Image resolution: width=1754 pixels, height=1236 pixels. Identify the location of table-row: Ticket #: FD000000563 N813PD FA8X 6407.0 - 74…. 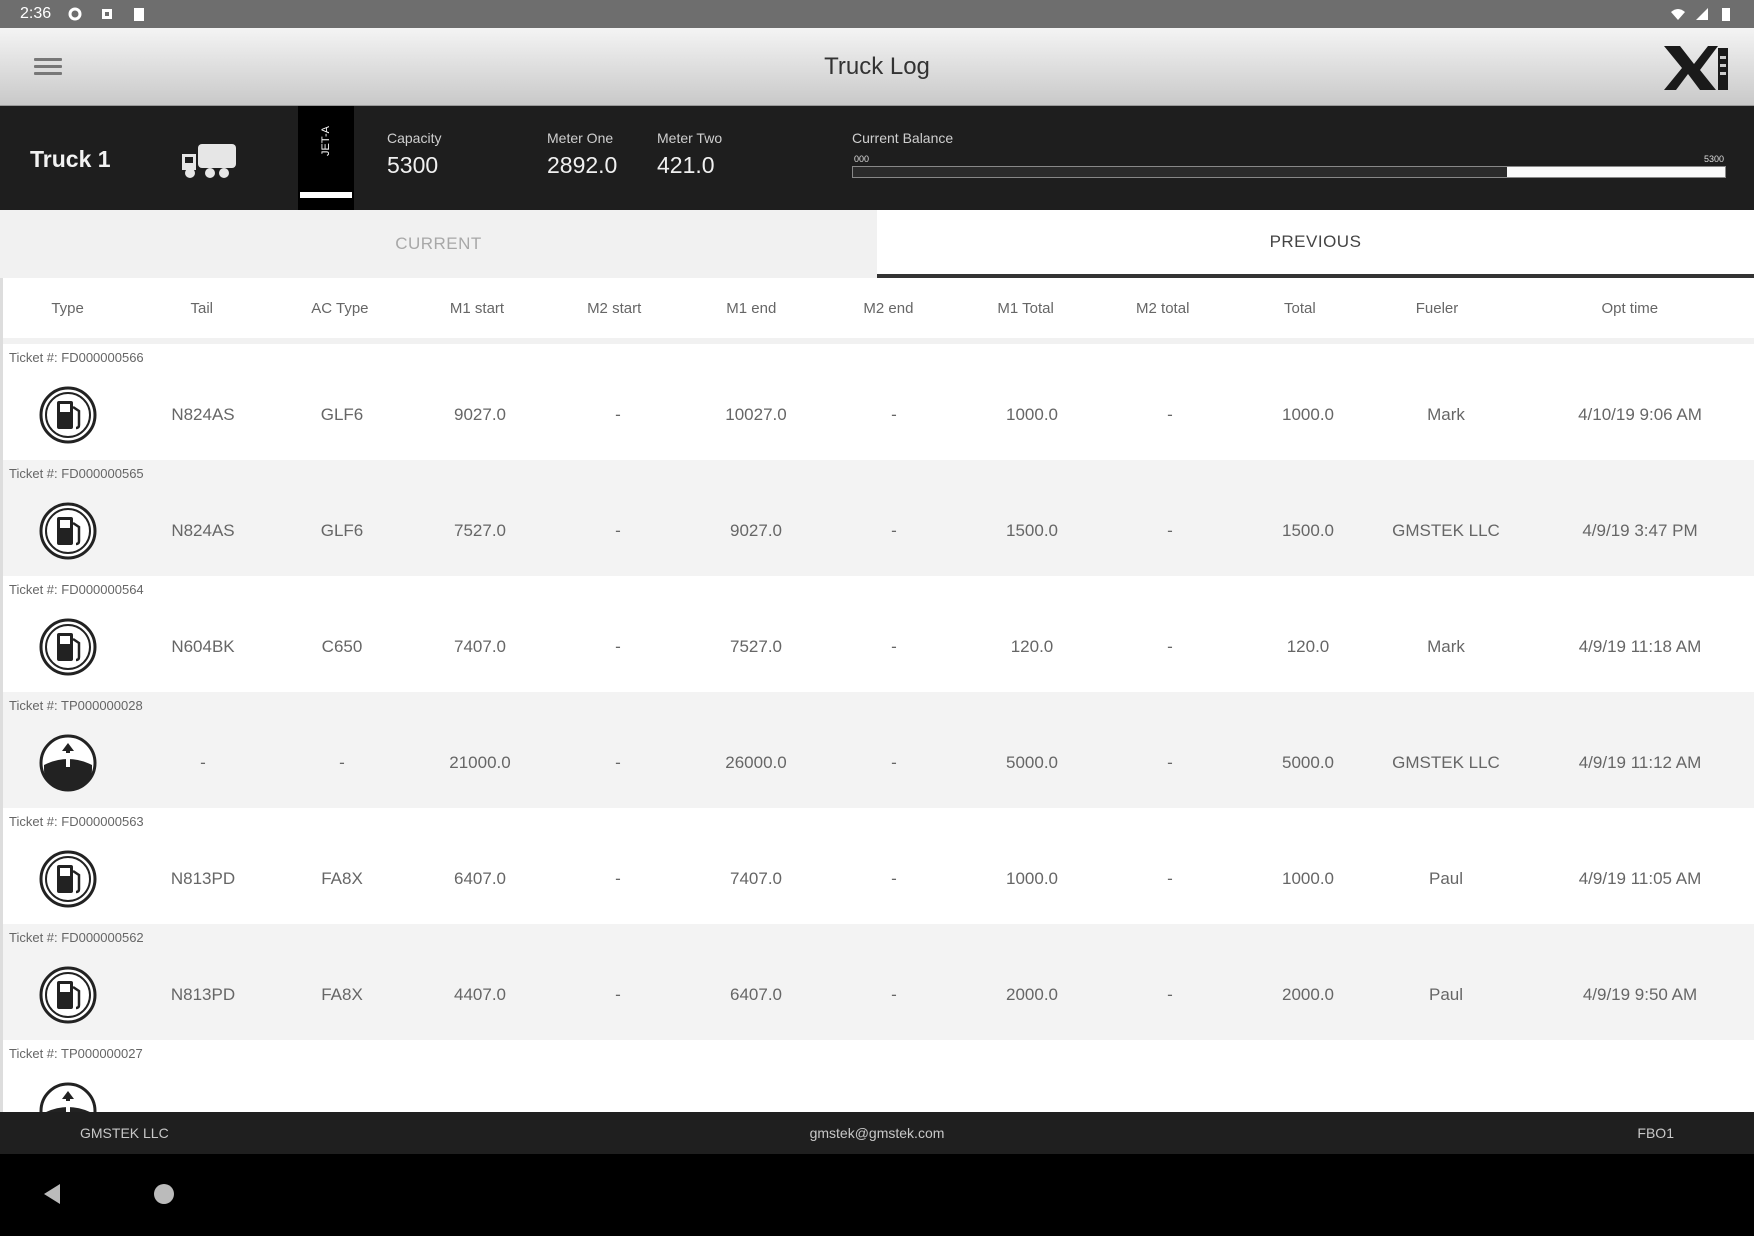
(878, 866).